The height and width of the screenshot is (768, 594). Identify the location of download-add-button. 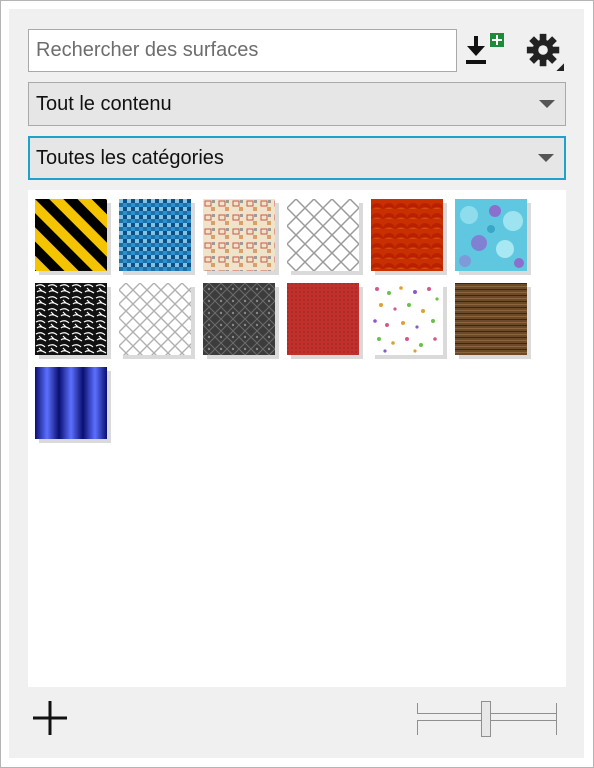
(486, 51).